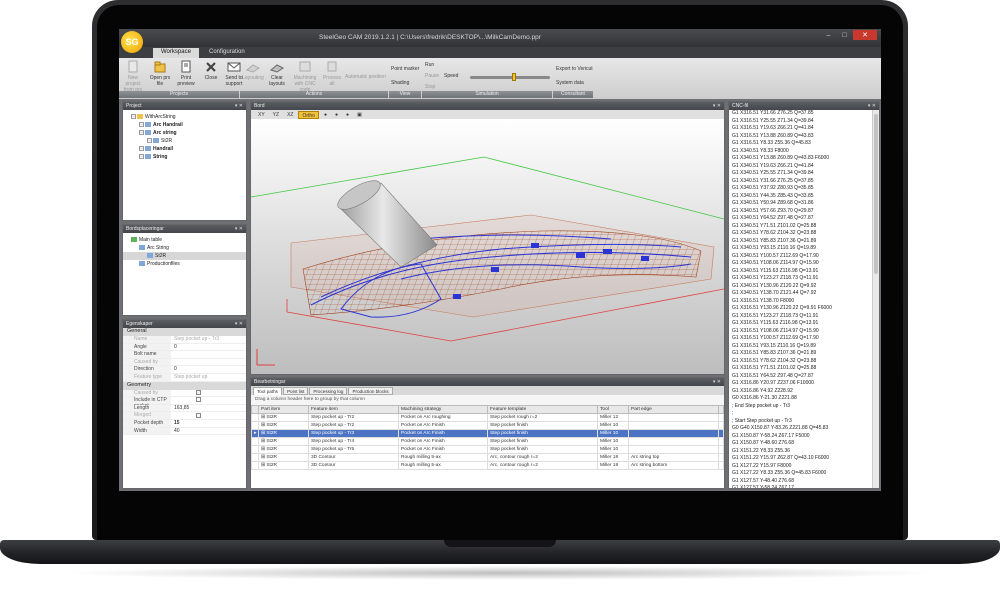  I want to click on system-data-button: System data, so click(570, 83).